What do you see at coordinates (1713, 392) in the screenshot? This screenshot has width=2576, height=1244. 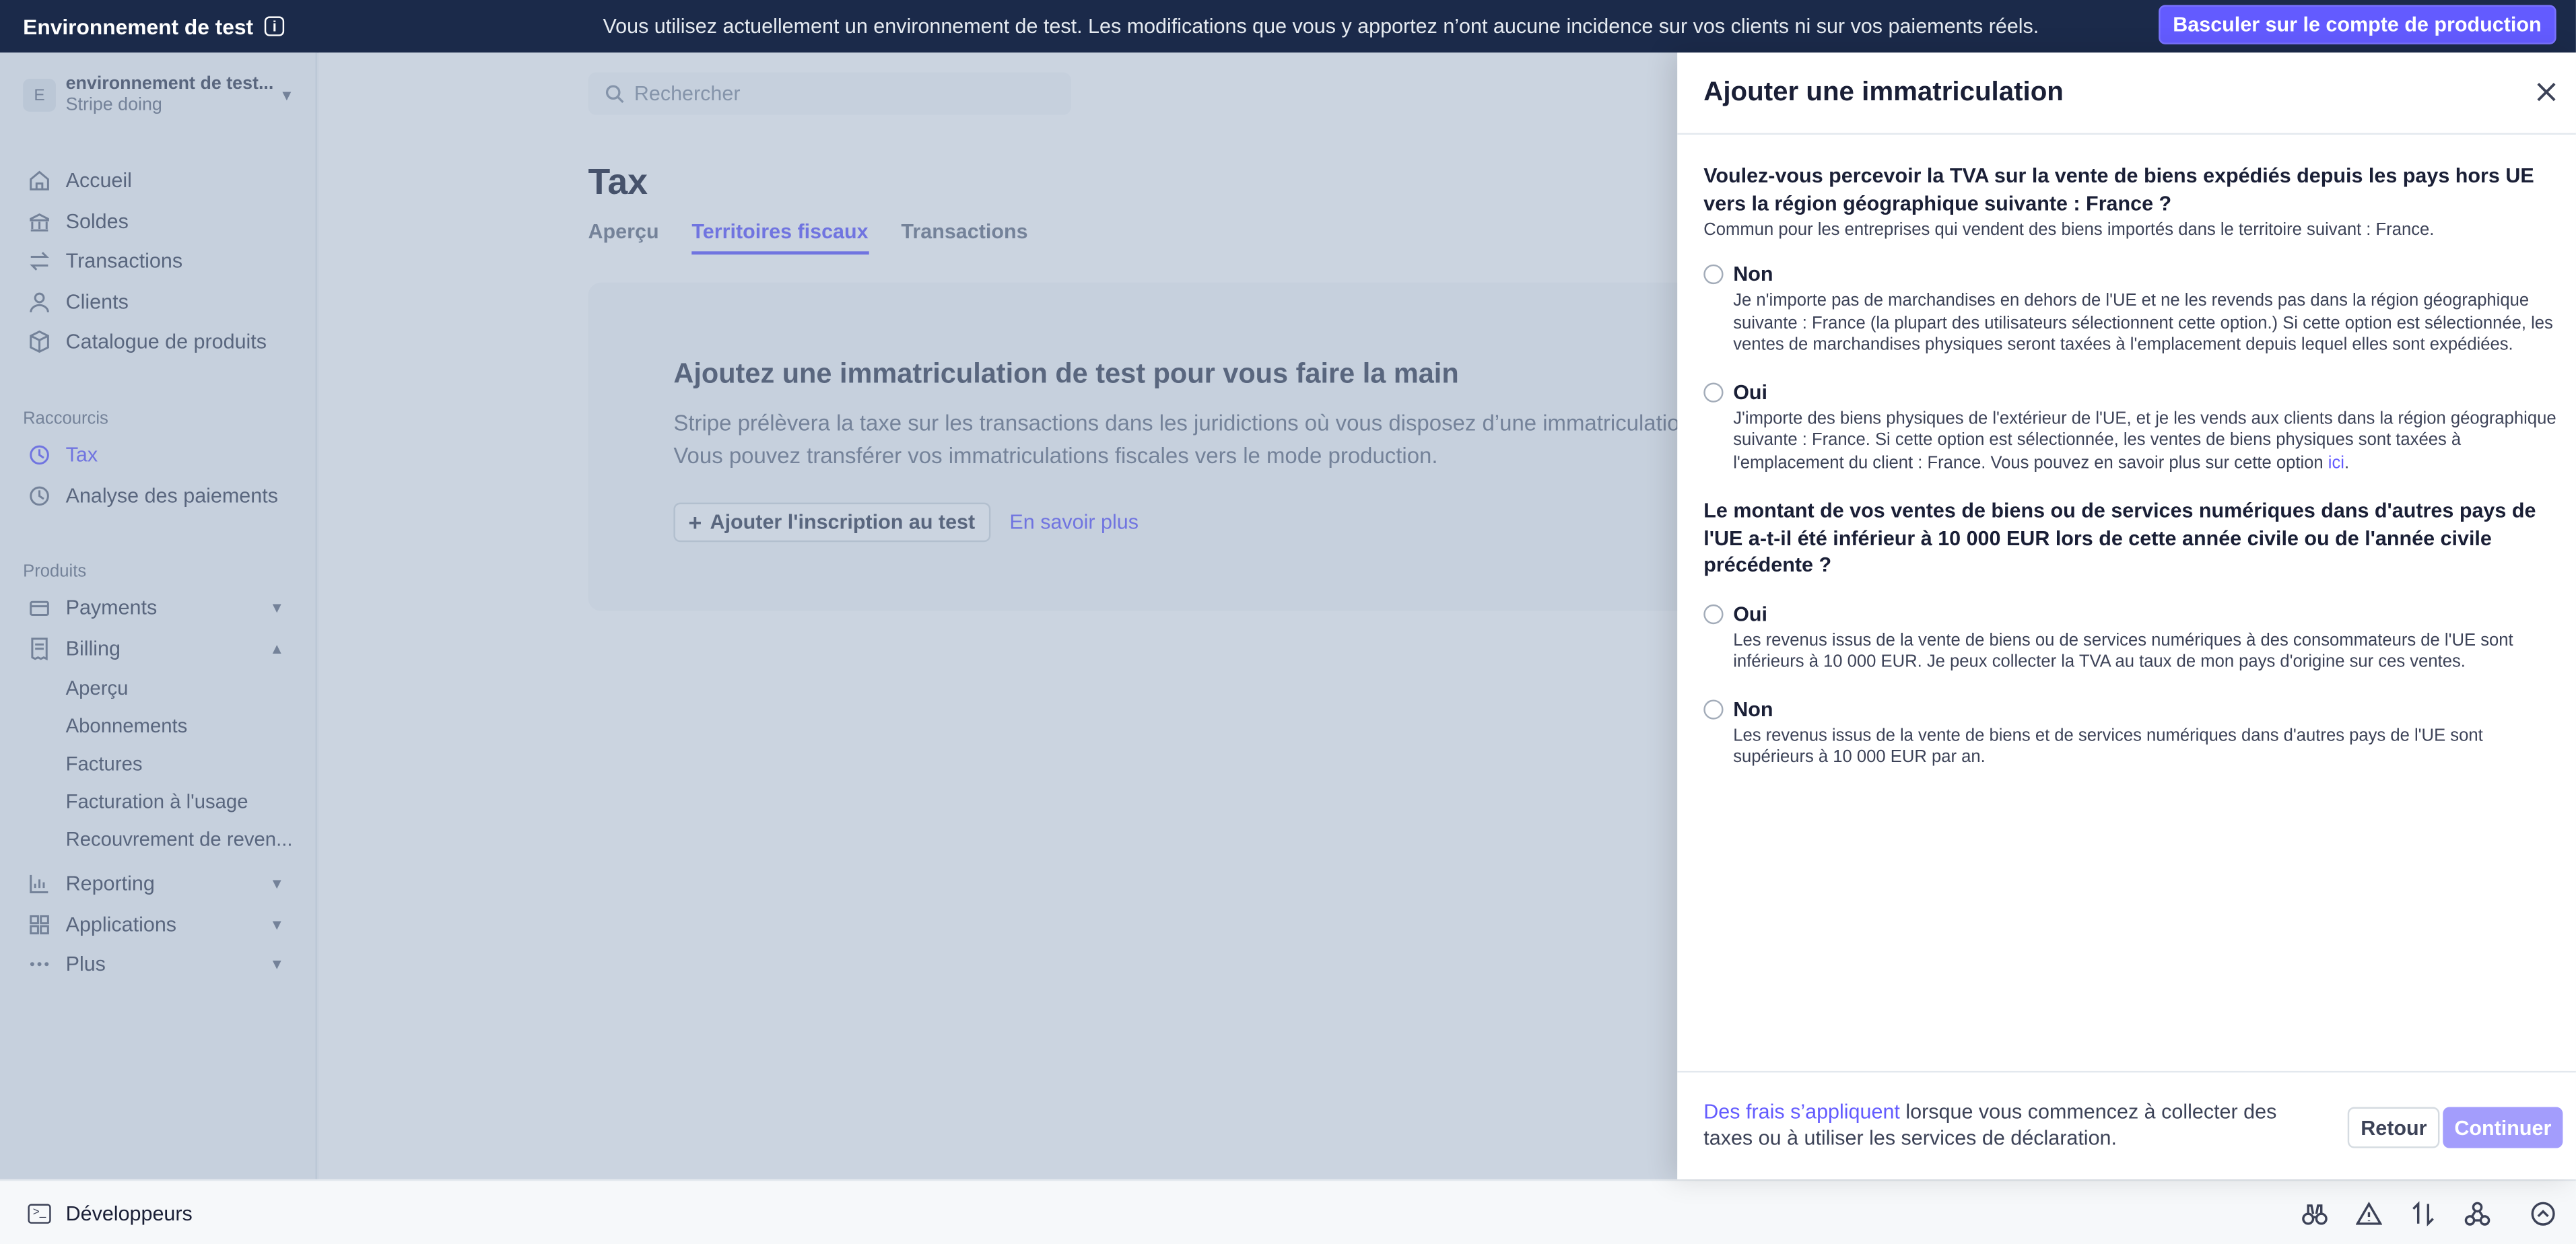 I see `radio-q1-oui` at bounding box center [1713, 392].